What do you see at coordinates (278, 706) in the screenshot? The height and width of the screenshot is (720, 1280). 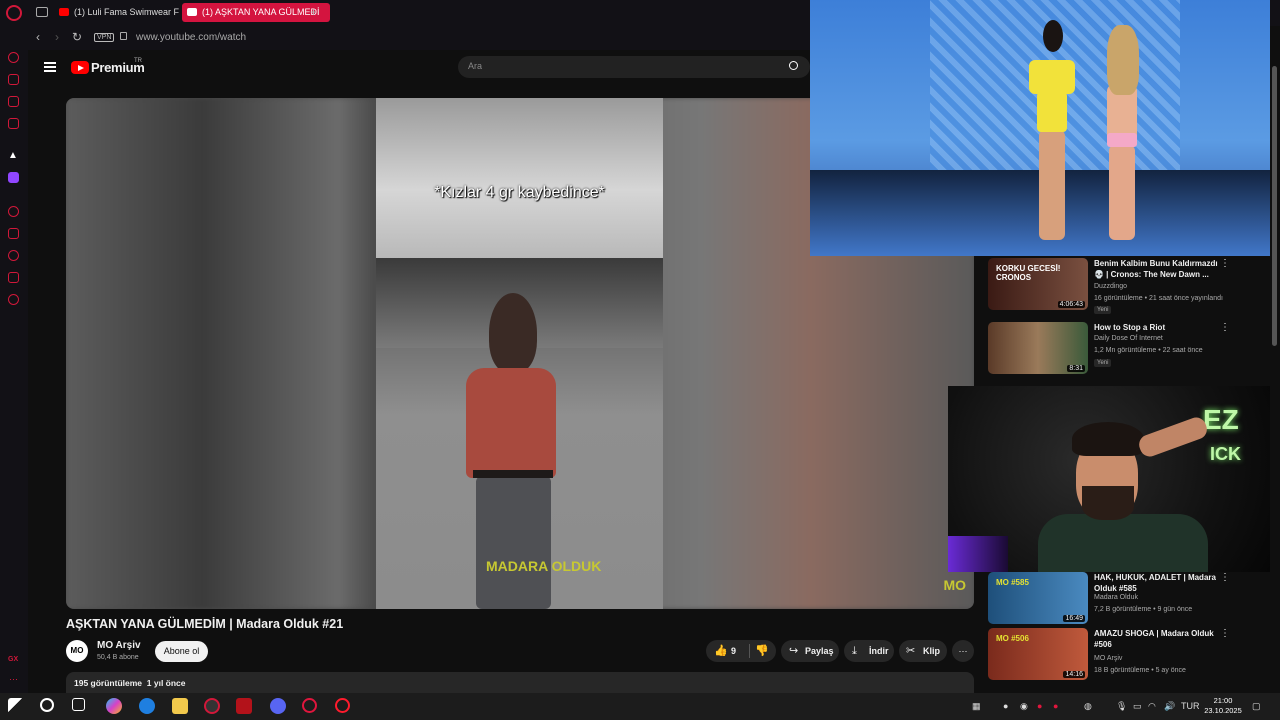 I see `discord-icon` at bounding box center [278, 706].